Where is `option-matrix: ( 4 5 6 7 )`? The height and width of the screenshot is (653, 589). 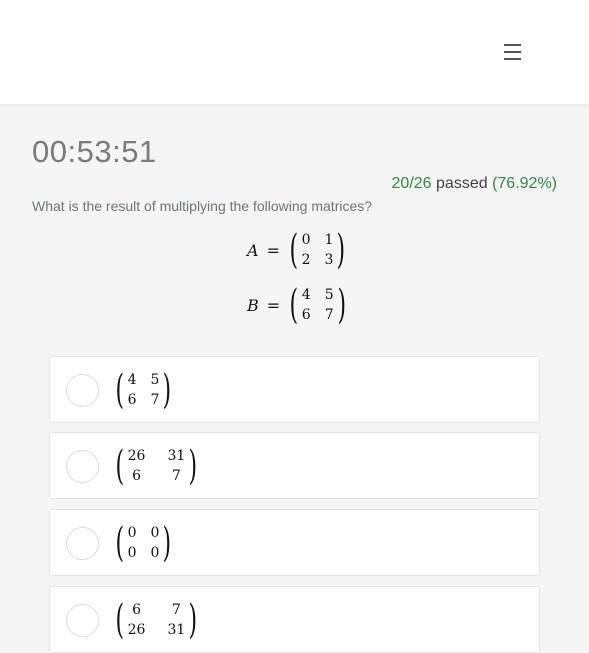
option-matrix: ( 4 5 6 7 ) is located at coordinates (143, 390).